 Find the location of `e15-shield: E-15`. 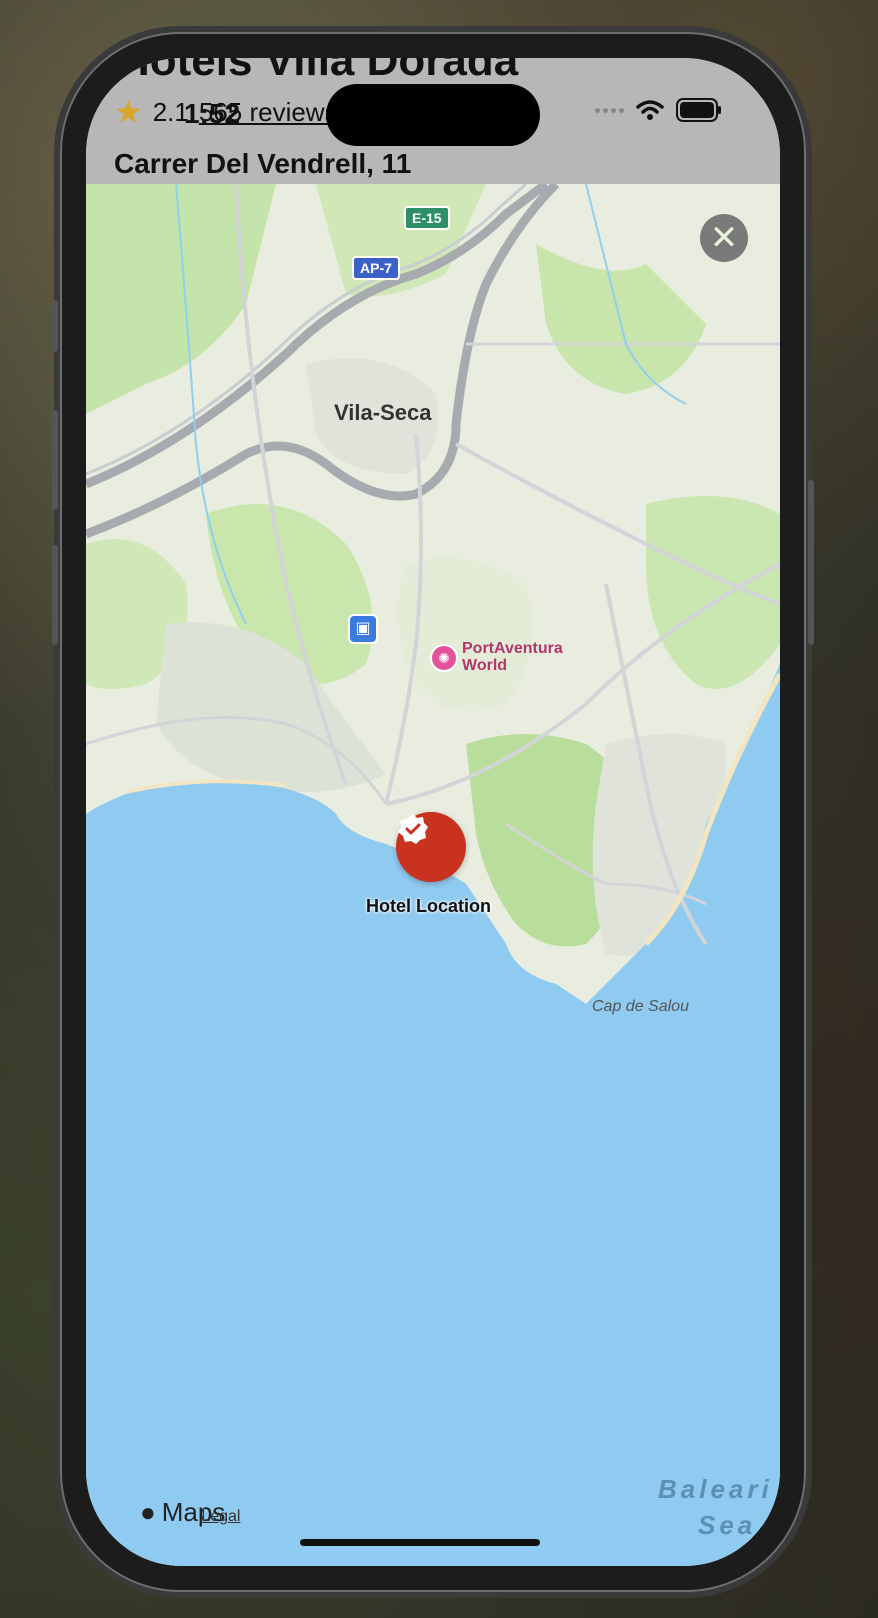

e15-shield: E-15 is located at coordinates (427, 218).